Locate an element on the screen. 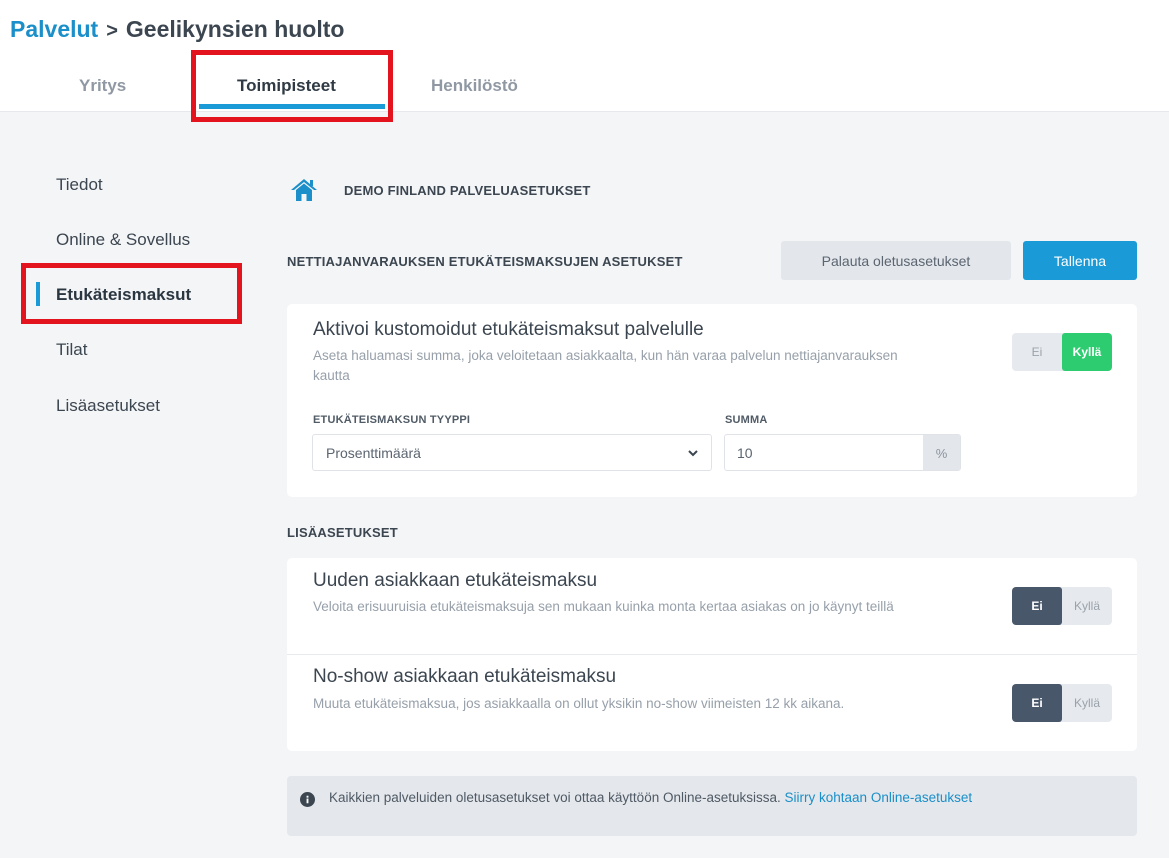  reset-defaults-button: Palauta oletusasetukset is located at coordinates (896, 260).